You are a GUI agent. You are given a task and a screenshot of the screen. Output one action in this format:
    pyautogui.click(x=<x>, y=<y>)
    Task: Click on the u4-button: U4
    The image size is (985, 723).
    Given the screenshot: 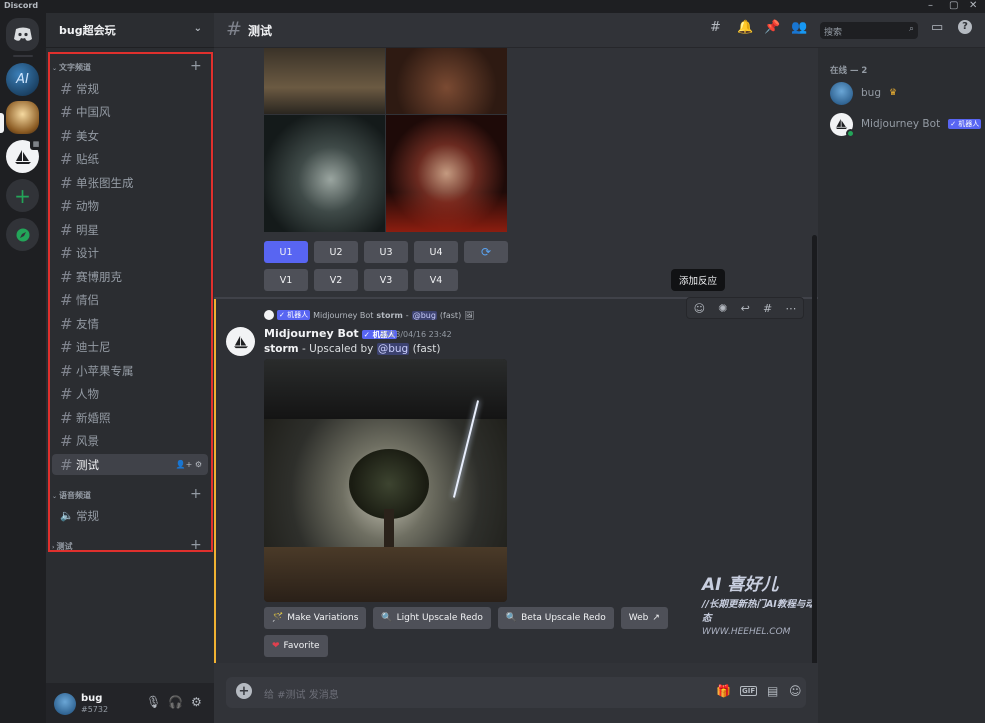 What is the action you would take?
    pyautogui.click(x=436, y=252)
    